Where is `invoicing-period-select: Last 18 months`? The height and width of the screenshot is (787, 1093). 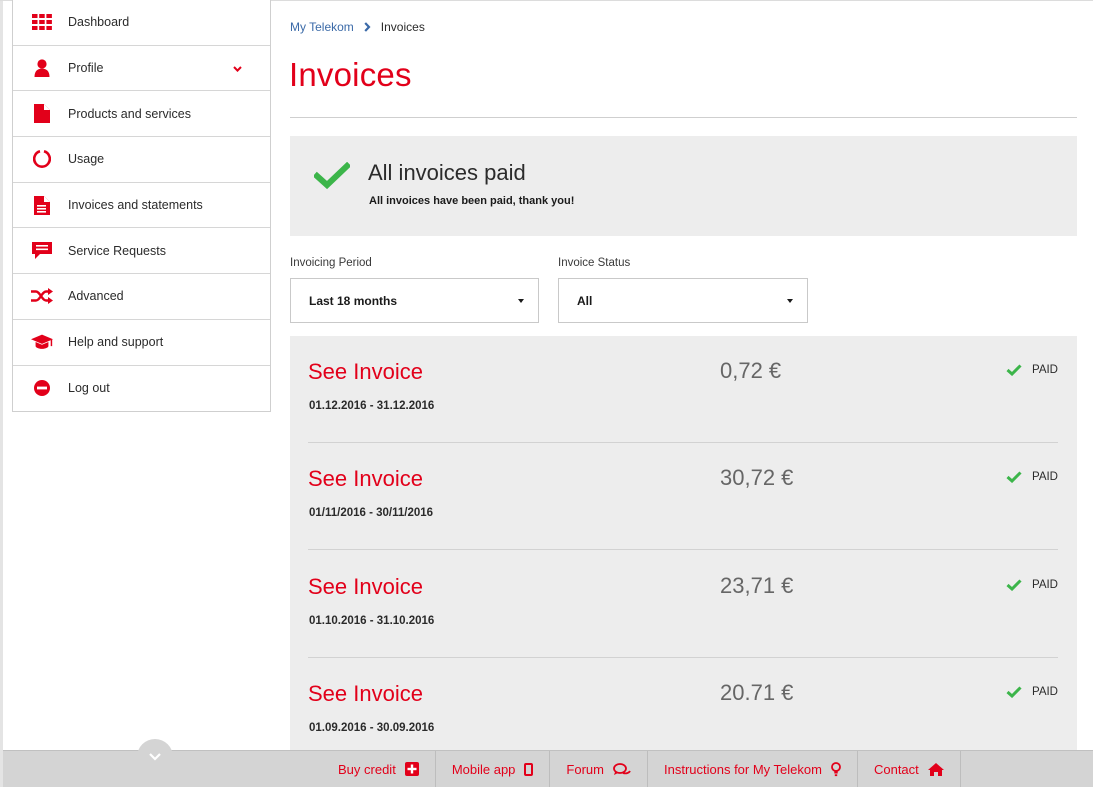
invoicing-period-select: Last 18 months is located at coordinates (414, 300).